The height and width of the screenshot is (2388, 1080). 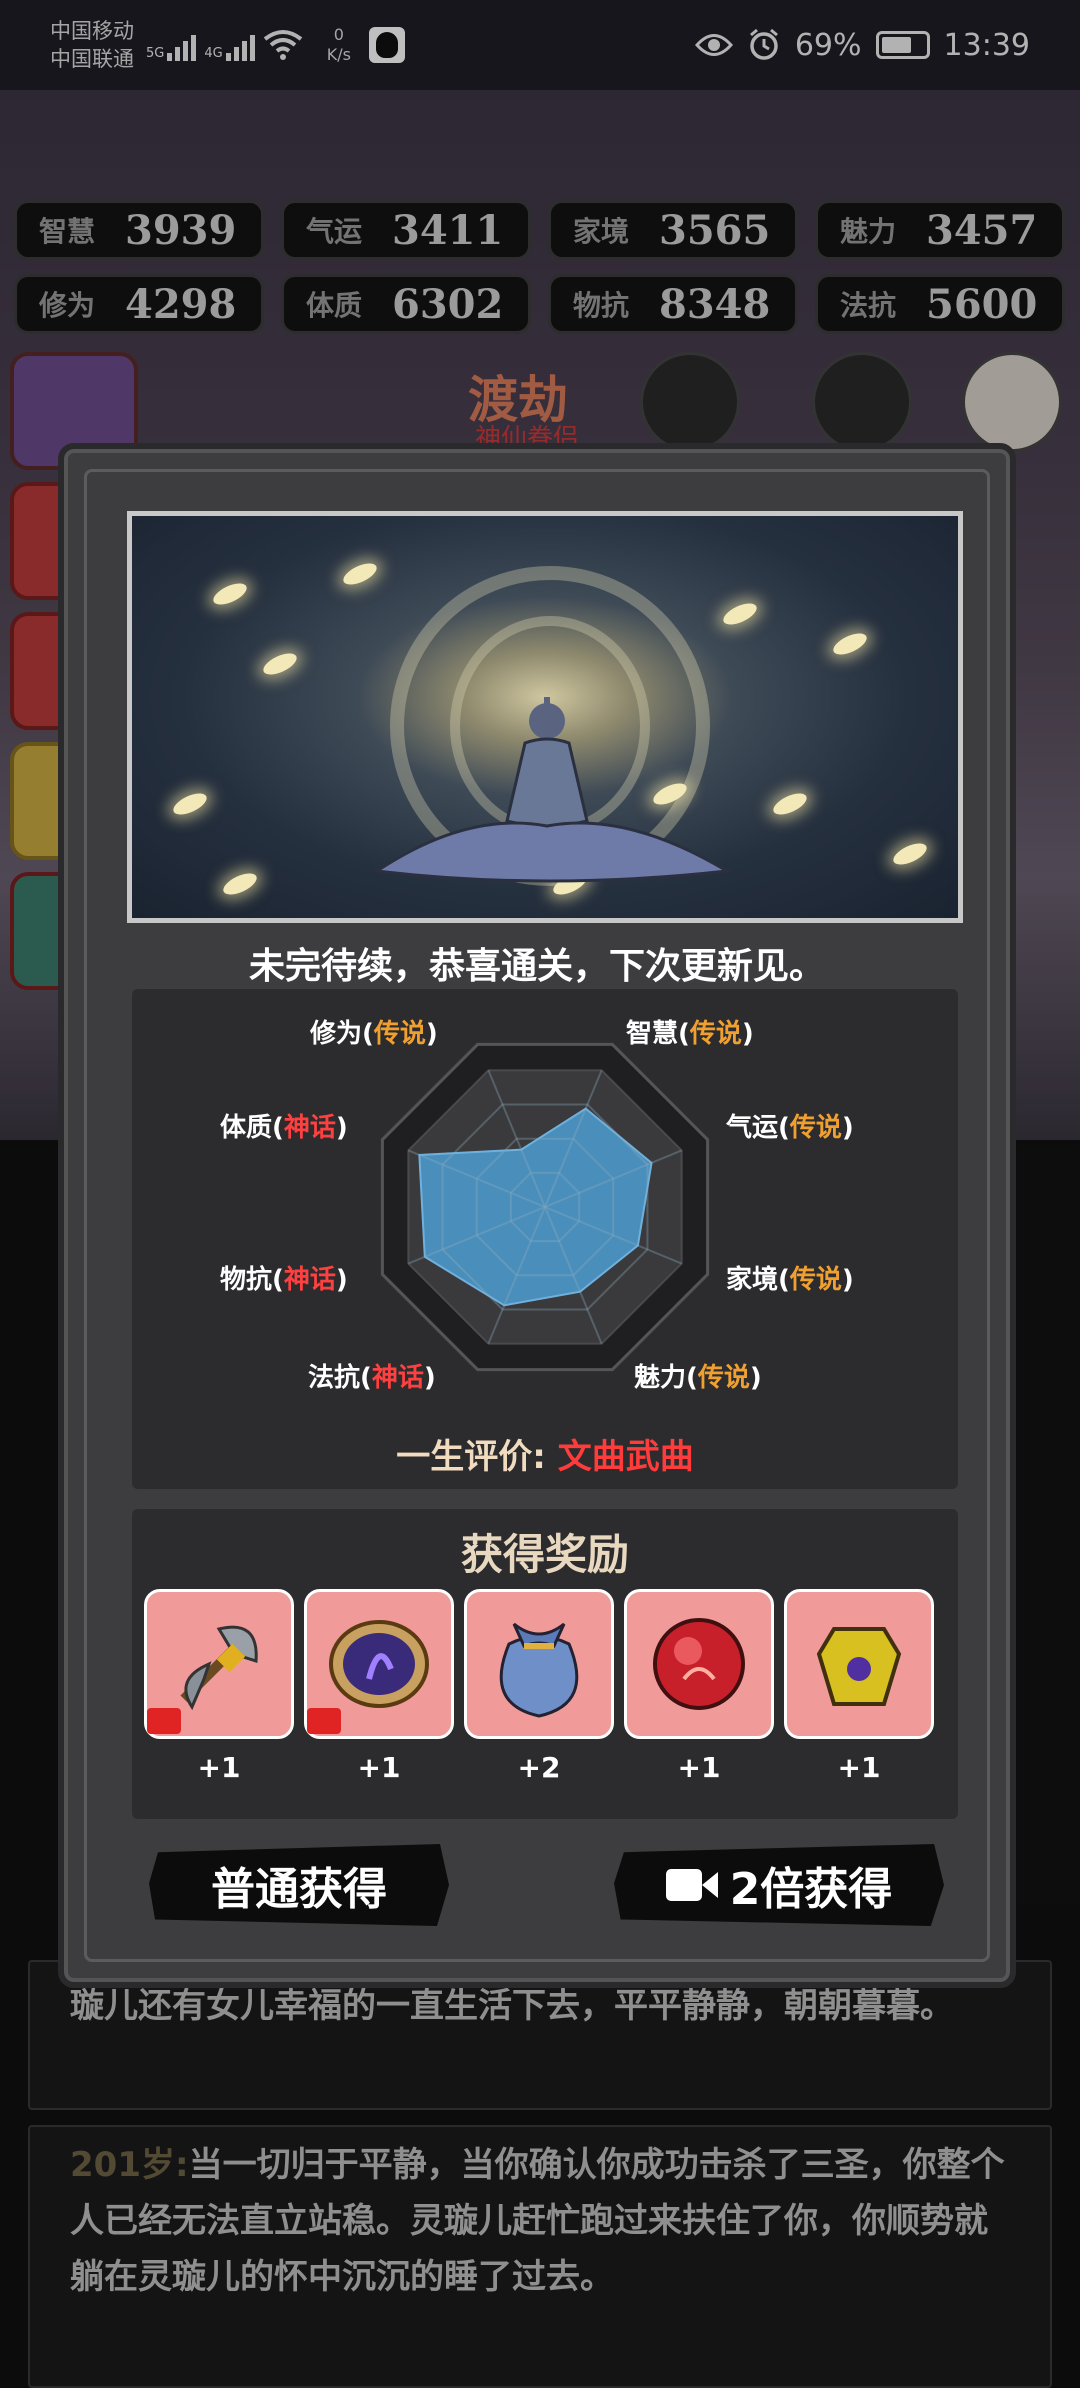 What do you see at coordinates (246, 1128) in the screenshot?
I see `radar-label-name: 体质` at bounding box center [246, 1128].